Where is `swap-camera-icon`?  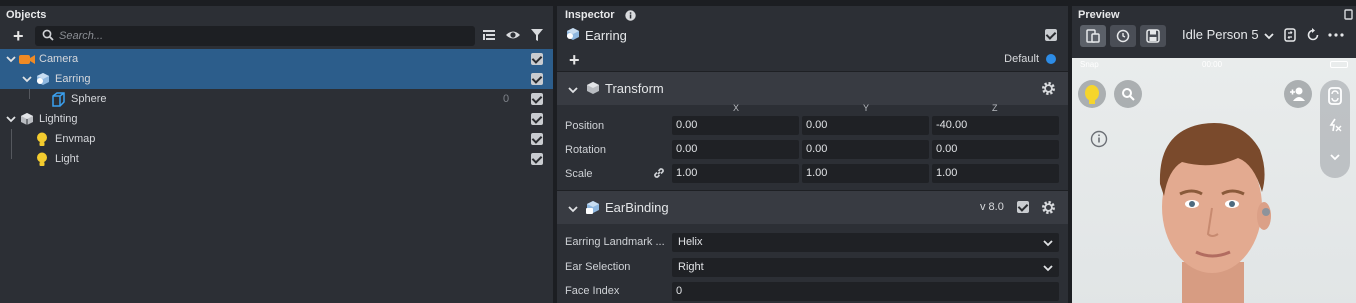 swap-camera-icon is located at coordinates (1290, 35).